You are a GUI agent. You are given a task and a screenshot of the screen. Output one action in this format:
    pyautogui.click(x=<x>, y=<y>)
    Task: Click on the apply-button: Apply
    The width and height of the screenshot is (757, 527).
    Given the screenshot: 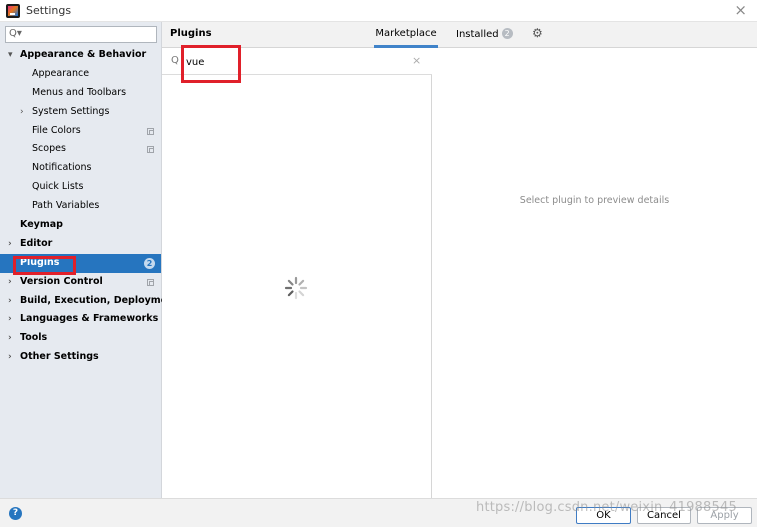 What is the action you would take?
    pyautogui.click(x=724, y=515)
    